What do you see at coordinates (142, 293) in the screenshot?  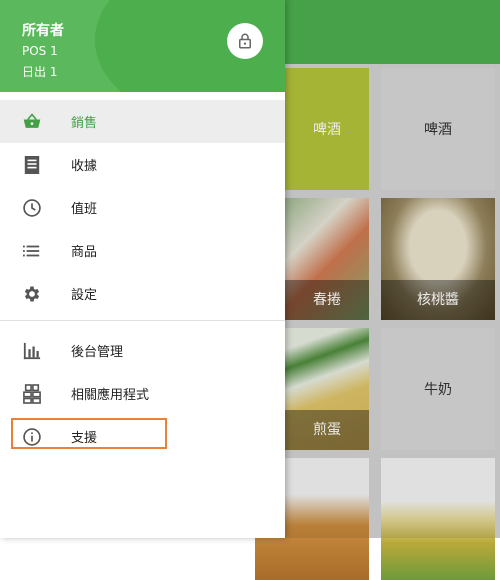 I see `menu-item-settings: 設定` at bounding box center [142, 293].